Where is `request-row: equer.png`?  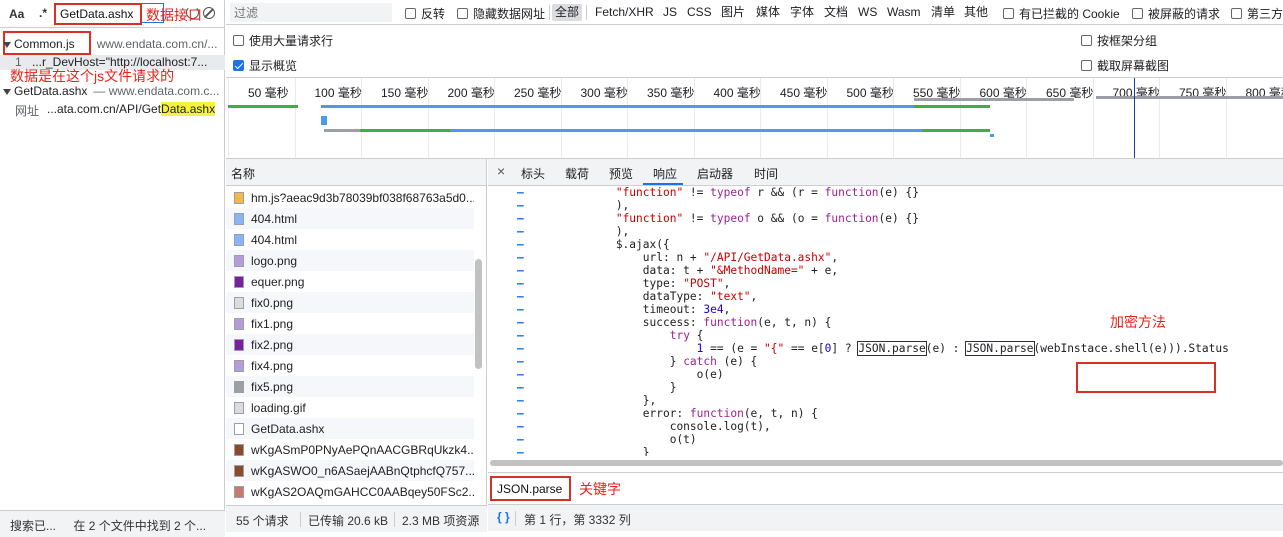
request-row: equer.png is located at coordinates (350, 281).